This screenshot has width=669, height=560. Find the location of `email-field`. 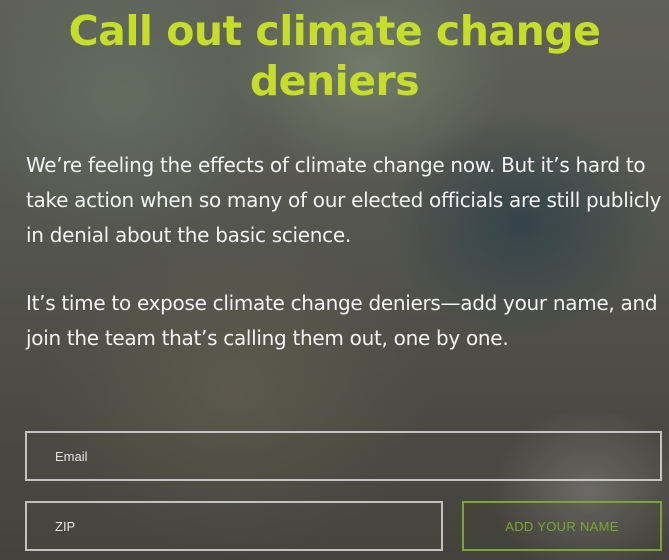

email-field is located at coordinates (343, 456).